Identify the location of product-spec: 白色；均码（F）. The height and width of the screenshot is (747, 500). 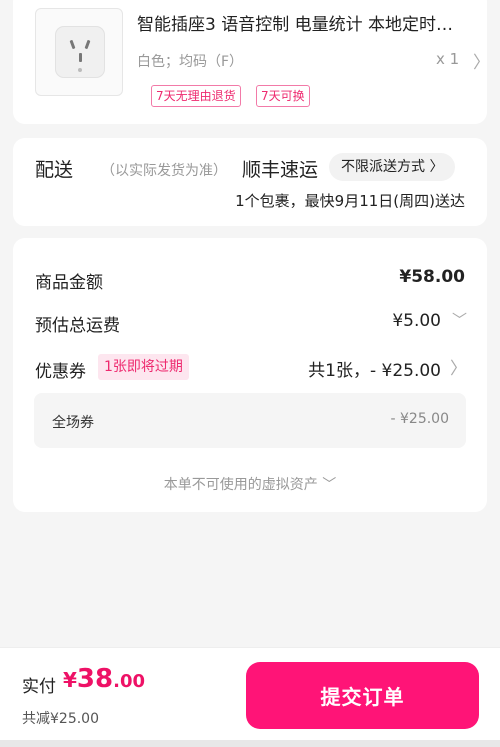
(190, 62).